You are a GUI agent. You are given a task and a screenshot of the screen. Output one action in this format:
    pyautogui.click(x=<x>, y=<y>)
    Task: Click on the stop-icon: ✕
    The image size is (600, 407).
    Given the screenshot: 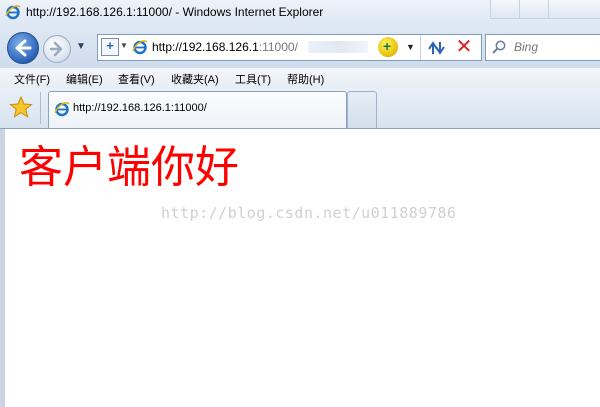 What is the action you would take?
    pyautogui.click(x=464, y=47)
    